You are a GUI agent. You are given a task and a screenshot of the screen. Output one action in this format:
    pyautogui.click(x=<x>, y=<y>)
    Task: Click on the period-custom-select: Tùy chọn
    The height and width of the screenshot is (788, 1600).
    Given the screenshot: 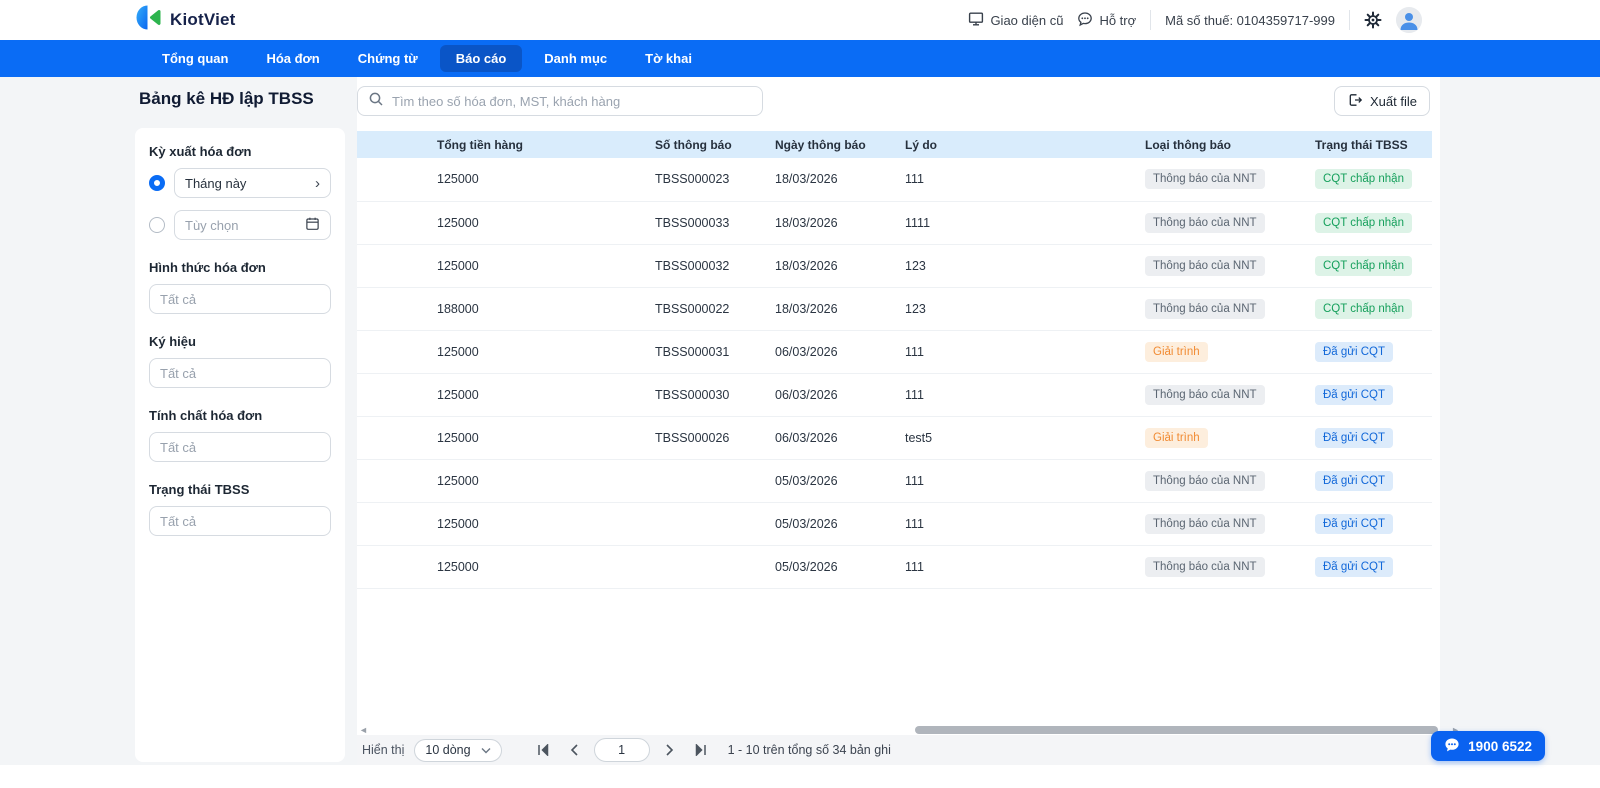 What is the action you would take?
    pyautogui.click(x=252, y=225)
    